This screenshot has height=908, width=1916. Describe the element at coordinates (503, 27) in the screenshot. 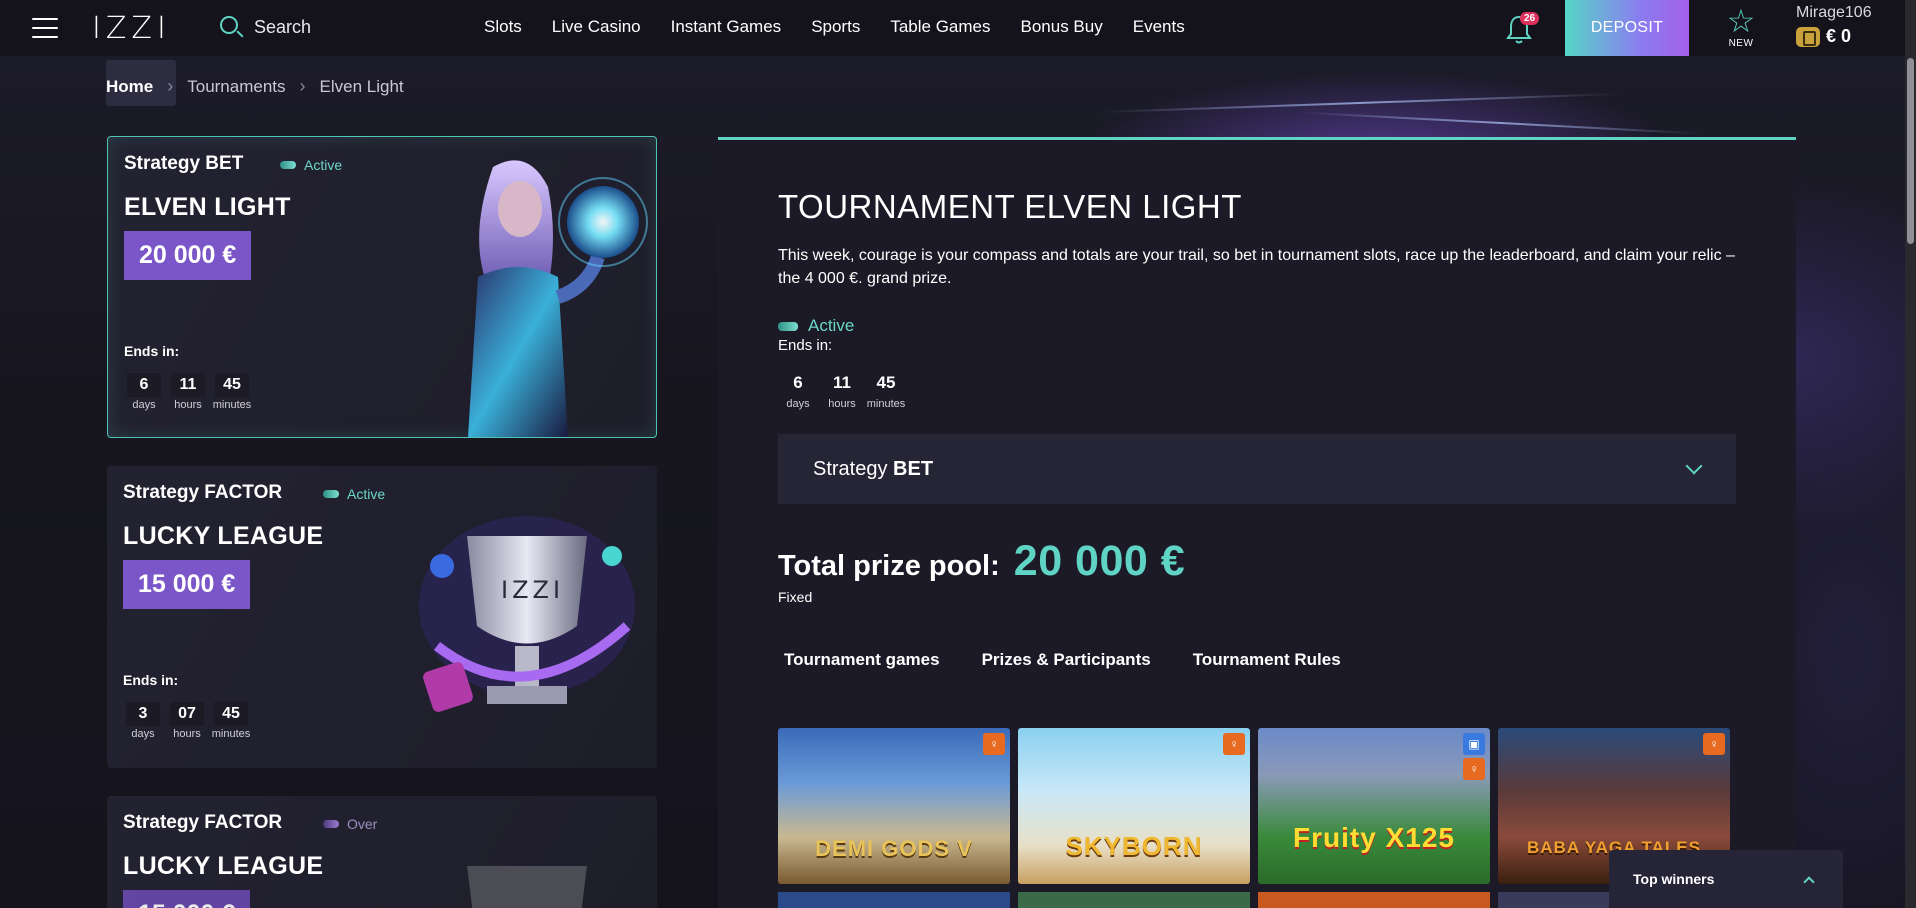

I see `nav-slots: Slots` at that location.